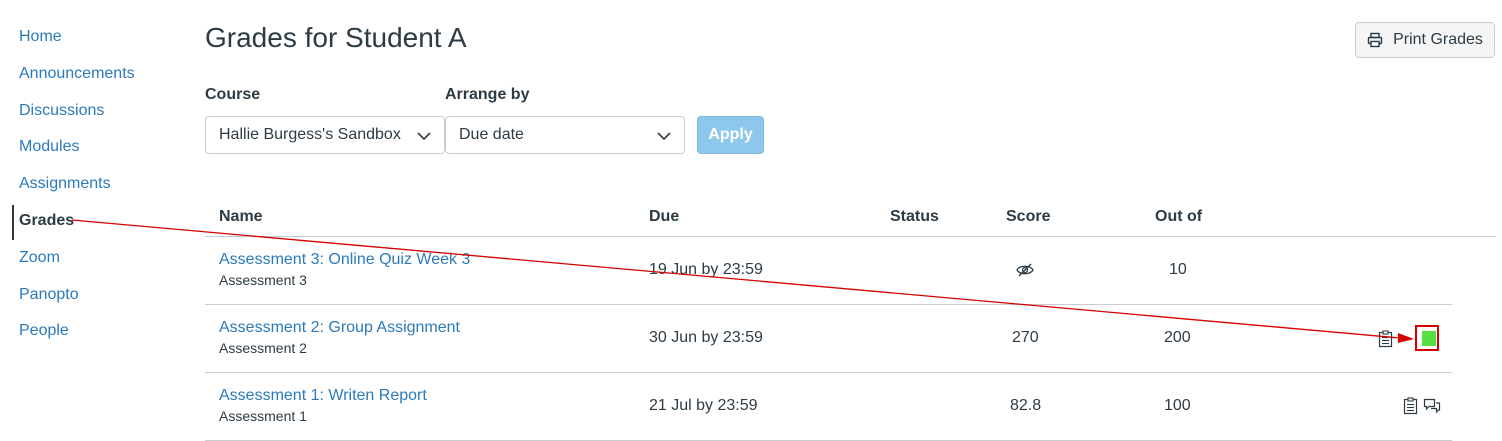 This screenshot has height=441, width=1502. What do you see at coordinates (1026, 405) in the screenshot?
I see `score-value: 82.8` at bounding box center [1026, 405].